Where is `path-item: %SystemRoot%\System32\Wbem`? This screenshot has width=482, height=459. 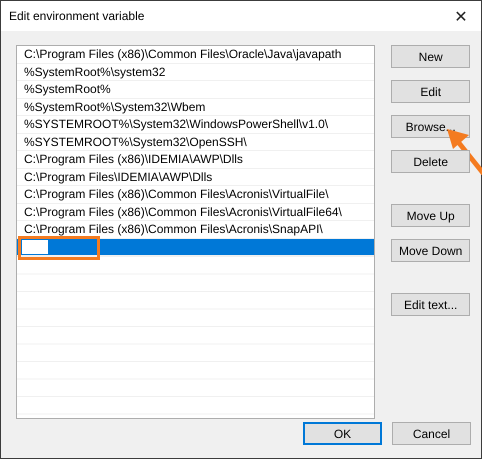
path-item: %SystemRoot%\System32\Wbem is located at coordinates (195, 107).